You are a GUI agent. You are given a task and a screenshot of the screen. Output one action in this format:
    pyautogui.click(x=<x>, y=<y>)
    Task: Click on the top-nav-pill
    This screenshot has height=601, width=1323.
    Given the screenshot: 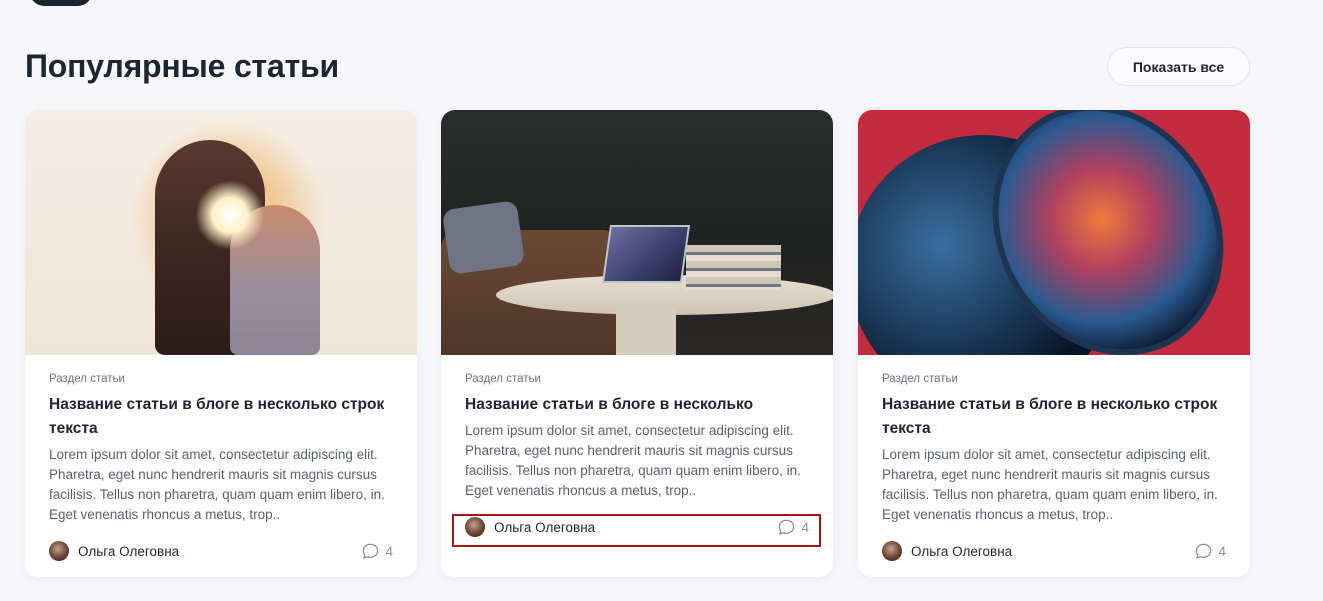 What is the action you would take?
    pyautogui.click(x=61, y=3)
    